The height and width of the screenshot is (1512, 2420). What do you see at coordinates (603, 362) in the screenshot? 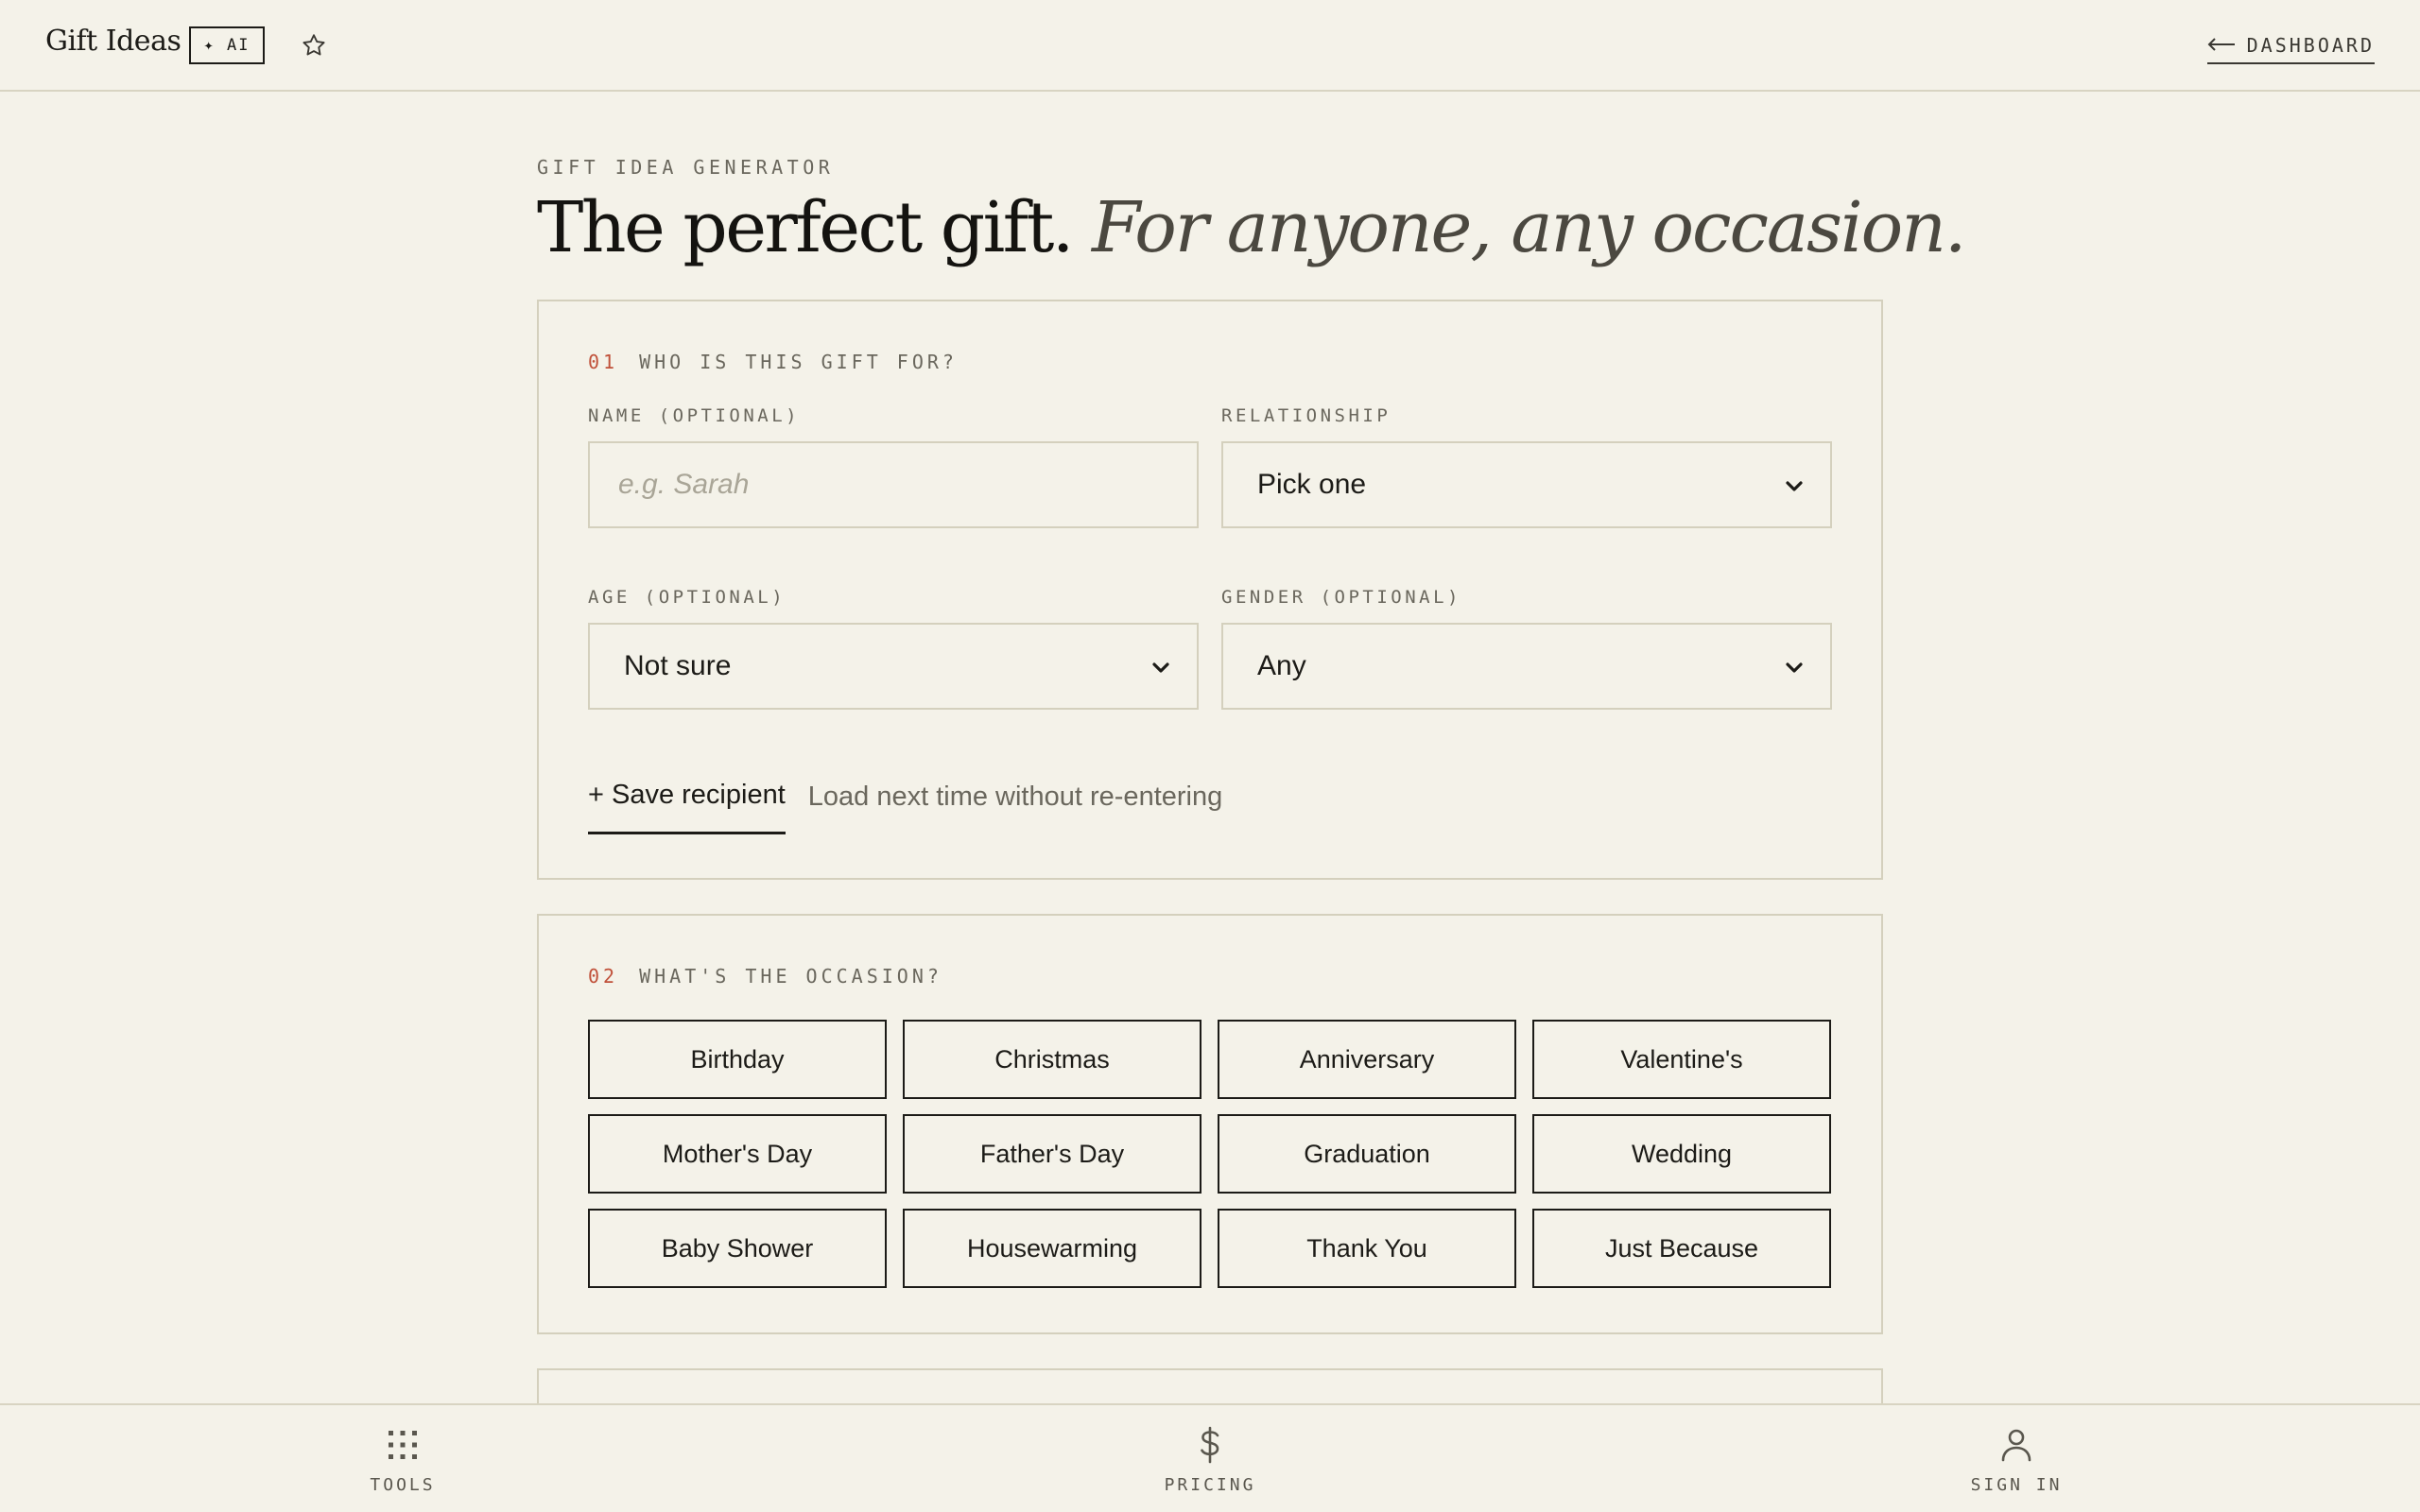
I see `section-number: 01` at bounding box center [603, 362].